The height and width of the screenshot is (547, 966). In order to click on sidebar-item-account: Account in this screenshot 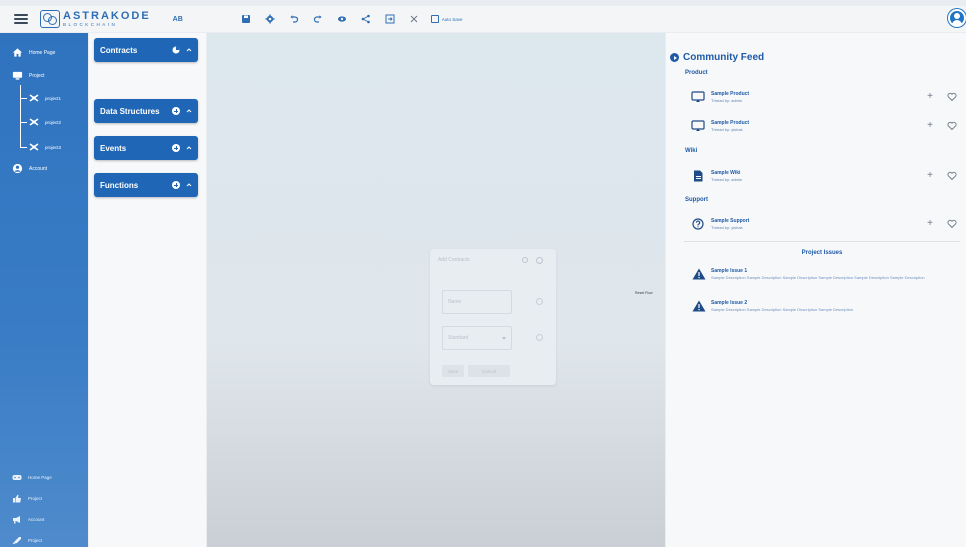, I will do `click(29, 168)`.